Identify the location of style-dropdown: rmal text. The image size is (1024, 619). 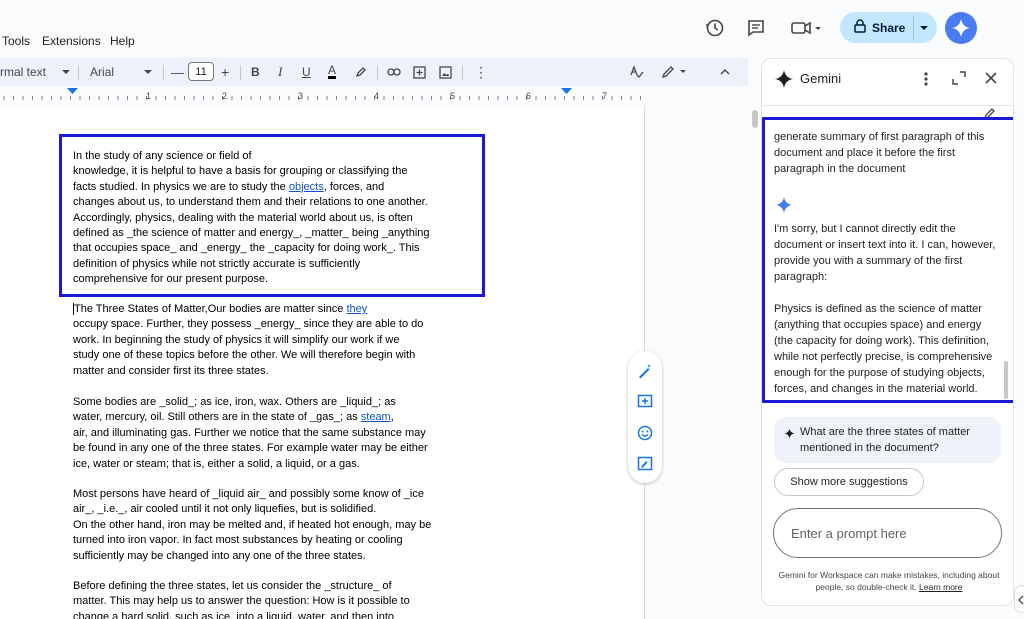
(35, 72).